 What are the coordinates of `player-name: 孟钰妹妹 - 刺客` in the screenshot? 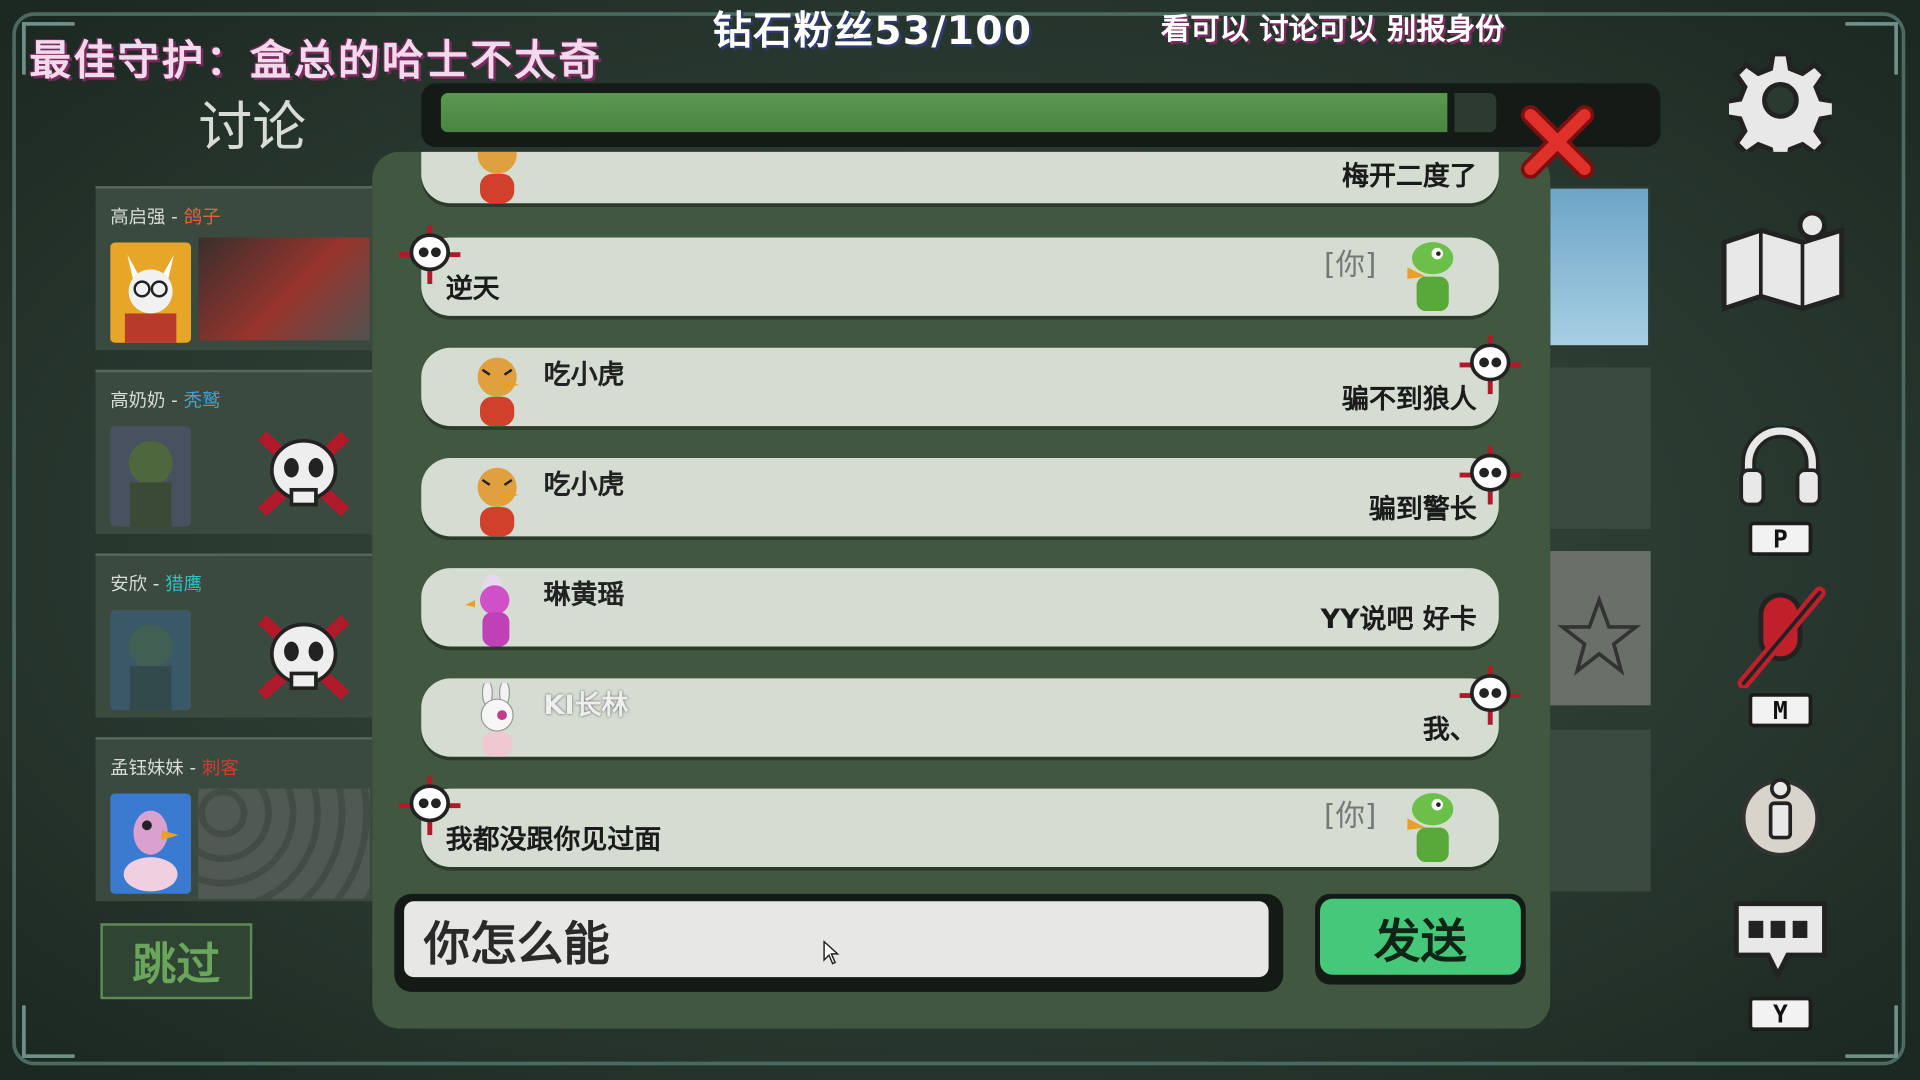 It's located at (174, 767).